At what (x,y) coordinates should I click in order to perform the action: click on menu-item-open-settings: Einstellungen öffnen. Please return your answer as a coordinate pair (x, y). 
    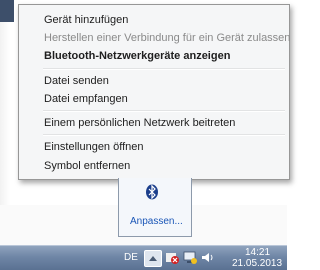
    Looking at the image, I should click on (164, 147).